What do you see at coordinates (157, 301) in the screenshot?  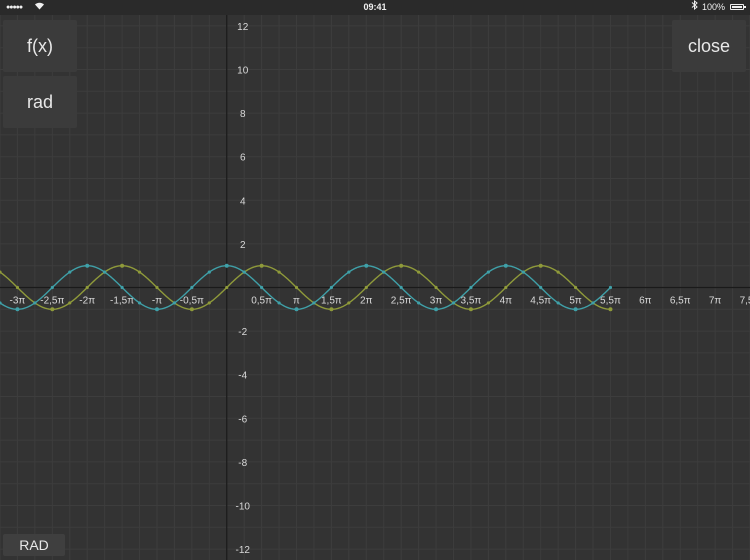 I see `x-tick-label: -π` at bounding box center [157, 301].